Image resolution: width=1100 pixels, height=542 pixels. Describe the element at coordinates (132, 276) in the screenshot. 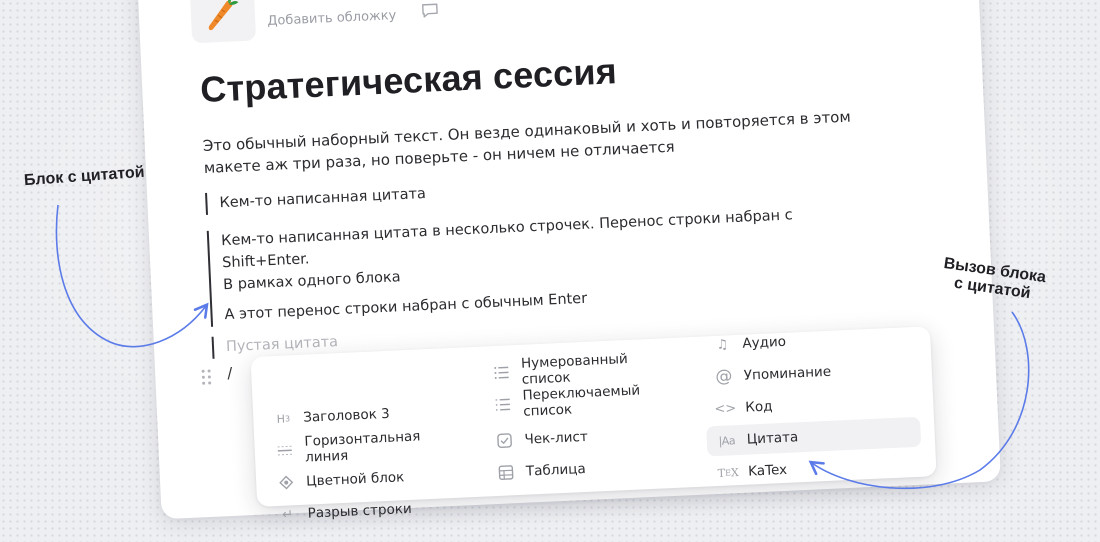

I see `arrow-to-quote-block` at that location.